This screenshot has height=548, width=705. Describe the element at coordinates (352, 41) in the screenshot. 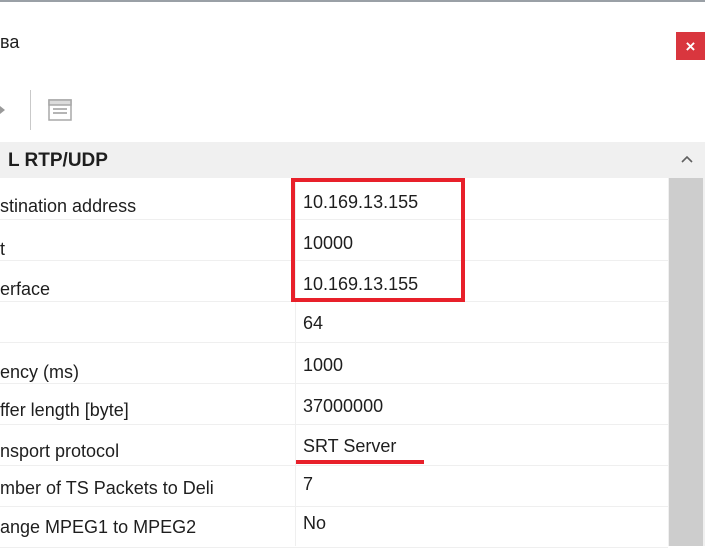

I see `title-bar` at that location.